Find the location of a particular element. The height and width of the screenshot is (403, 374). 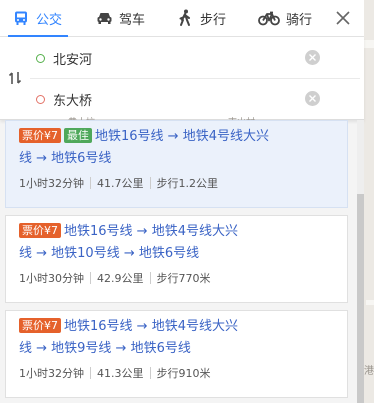

close-button is located at coordinates (343, 18).